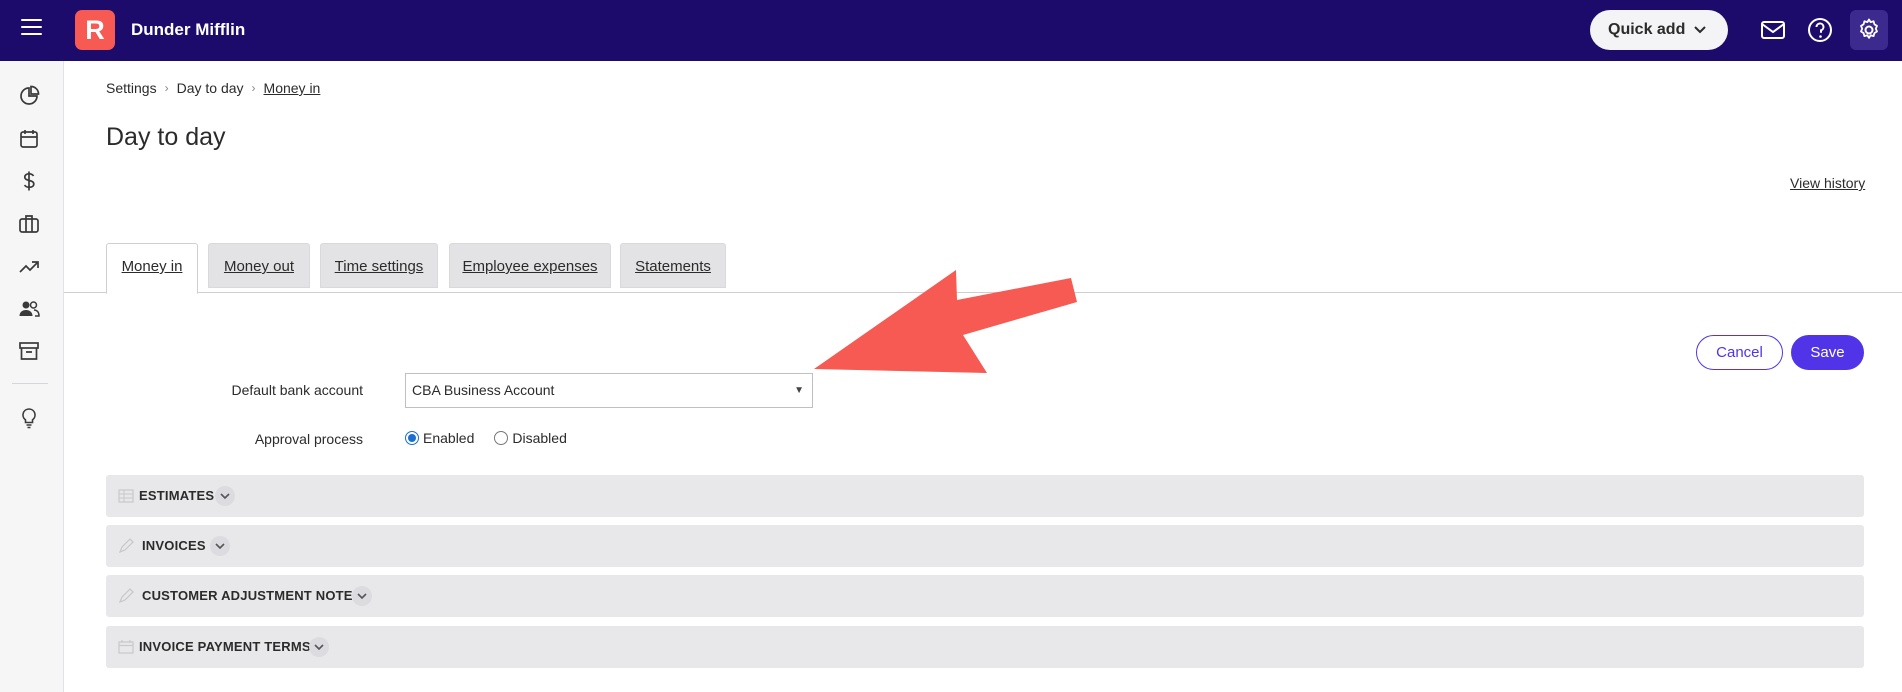 The image size is (1902, 692). Describe the element at coordinates (297, 390) in the screenshot. I see `bank-account-label: Default bank account` at that location.